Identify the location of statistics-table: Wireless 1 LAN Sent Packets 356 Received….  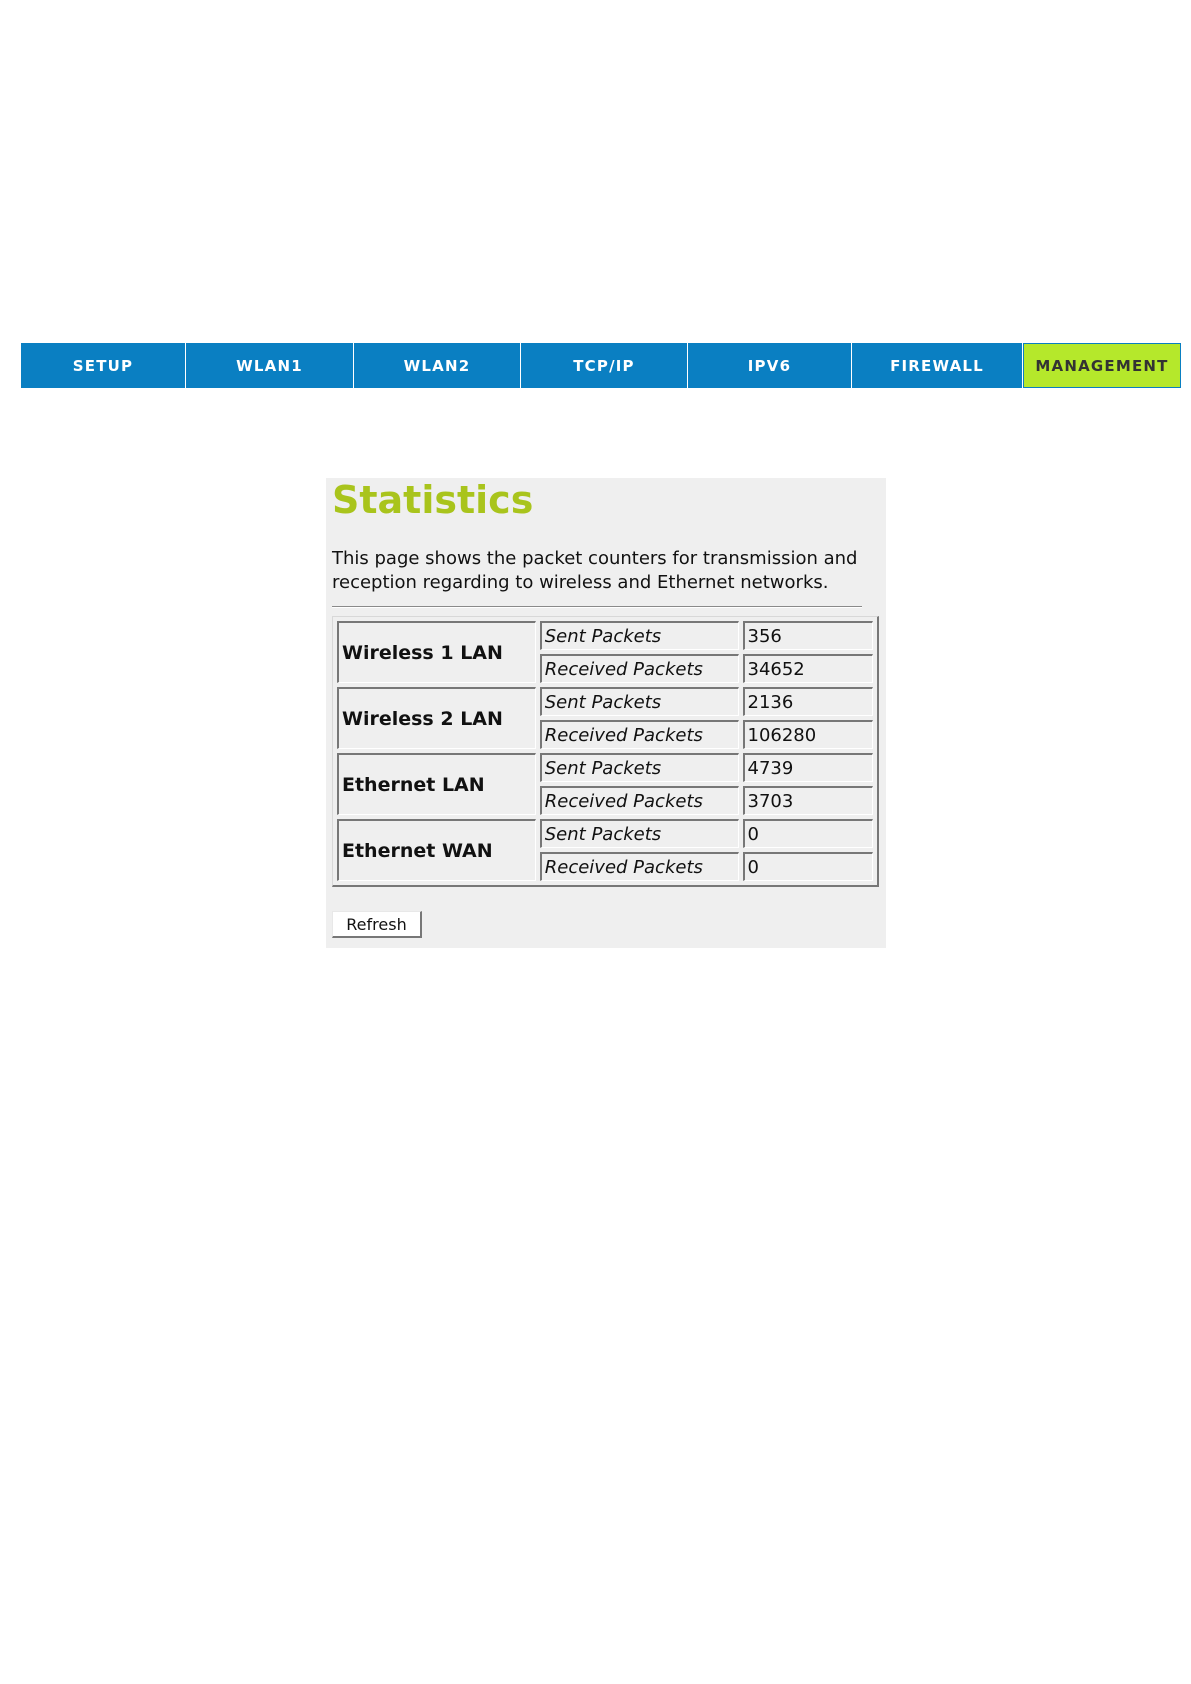
(605, 751).